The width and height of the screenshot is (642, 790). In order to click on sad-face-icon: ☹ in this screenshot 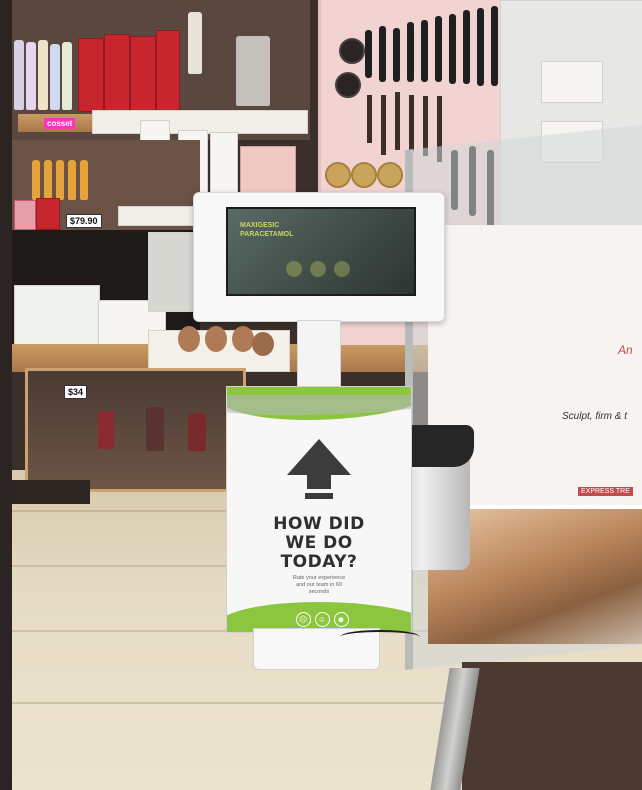, I will do `click(303, 619)`.